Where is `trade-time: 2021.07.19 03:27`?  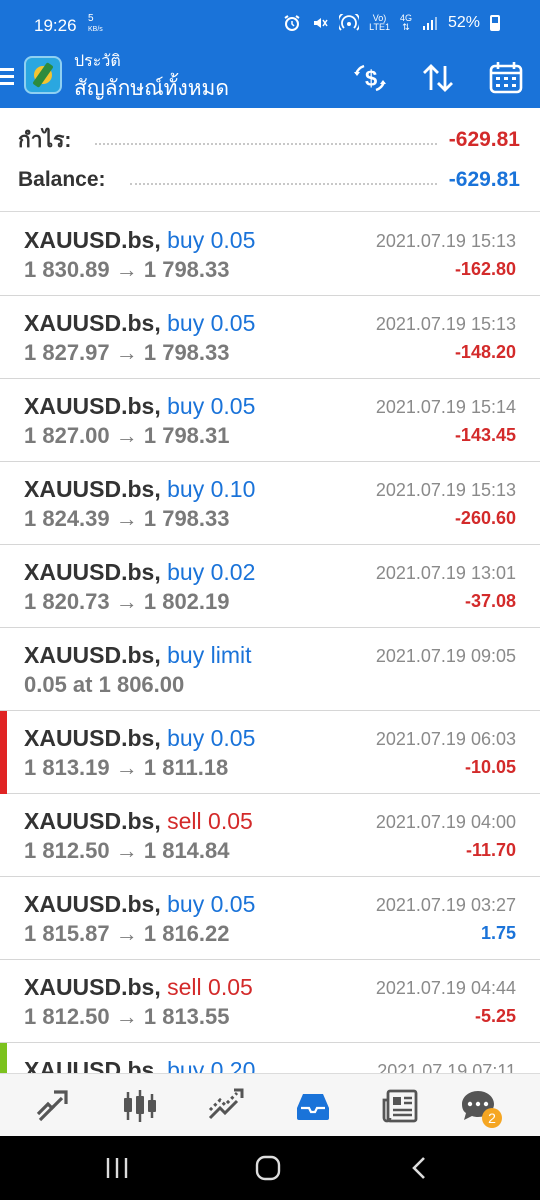 trade-time: 2021.07.19 03:27 is located at coordinates (445, 905).